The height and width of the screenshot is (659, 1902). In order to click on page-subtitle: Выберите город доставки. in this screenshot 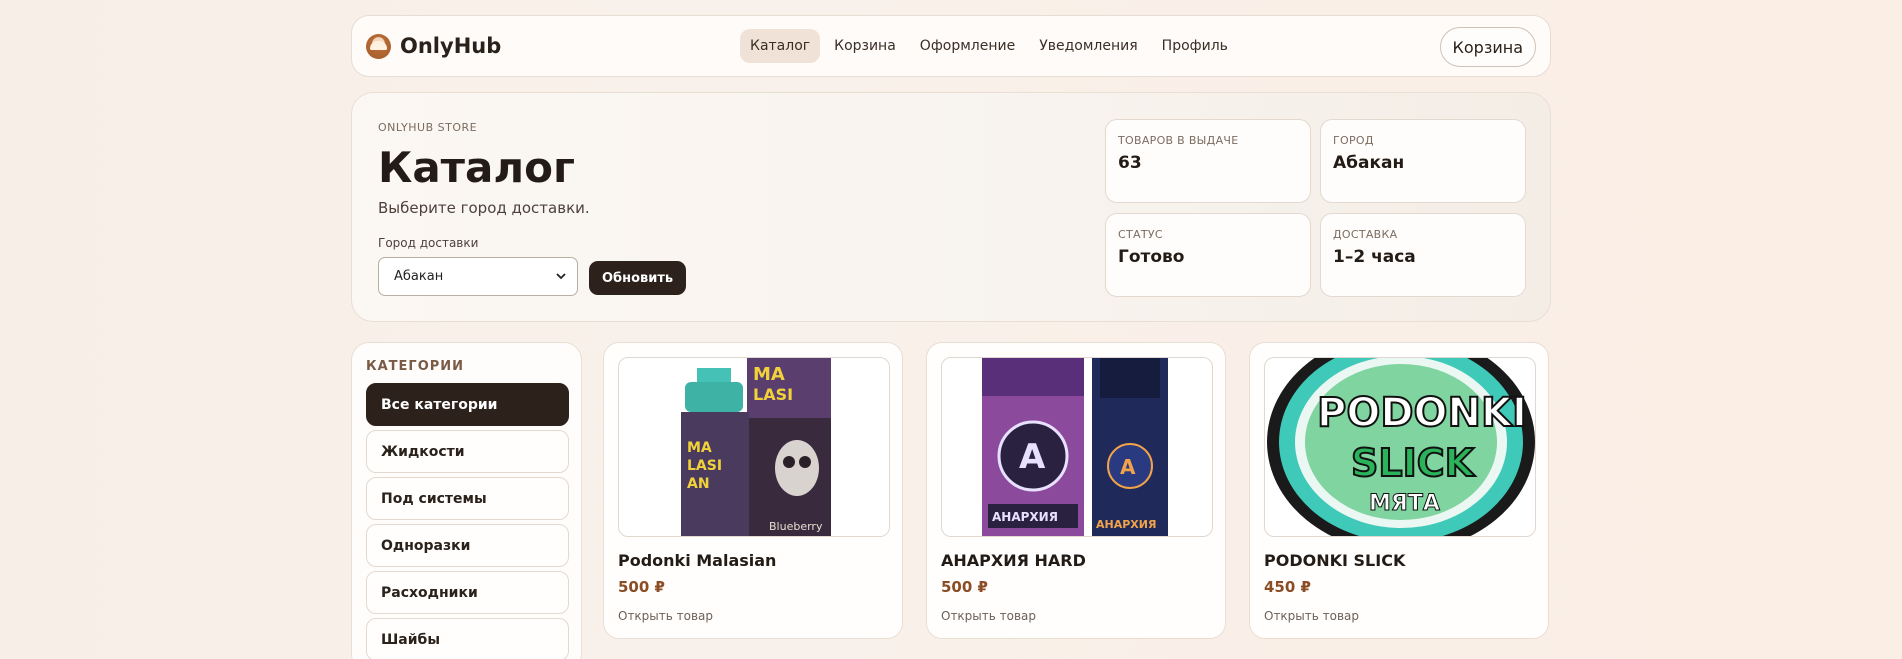, I will do `click(484, 208)`.